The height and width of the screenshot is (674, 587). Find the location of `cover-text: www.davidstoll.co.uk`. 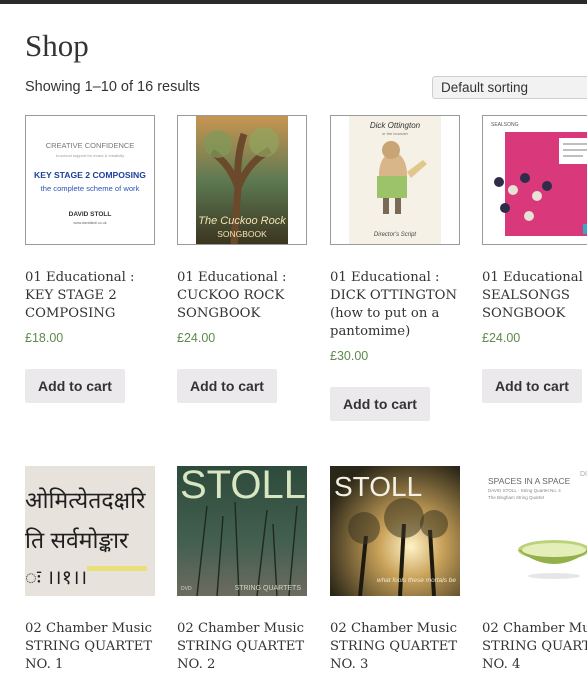

cover-text: www.davidstoll.co.uk is located at coordinates (89, 223).